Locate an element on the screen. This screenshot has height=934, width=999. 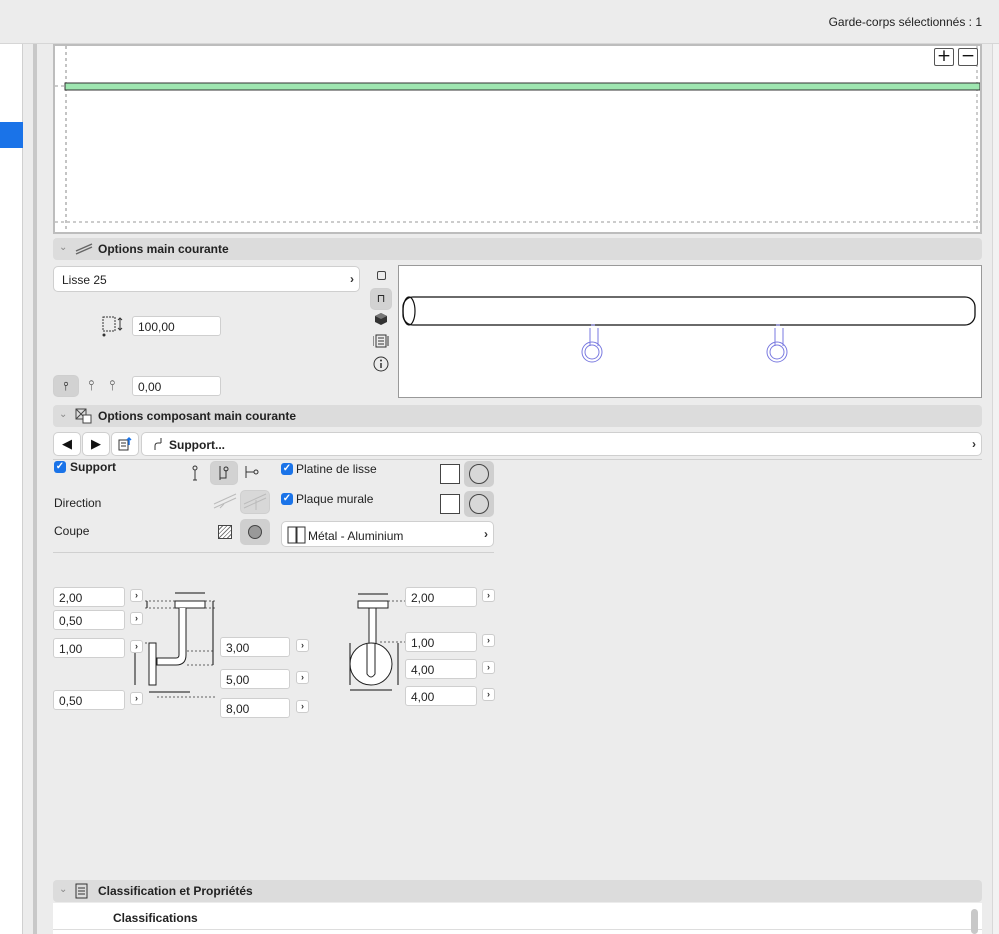
section-composant: ⌄ Options composant main courante is located at coordinates (517, 416).